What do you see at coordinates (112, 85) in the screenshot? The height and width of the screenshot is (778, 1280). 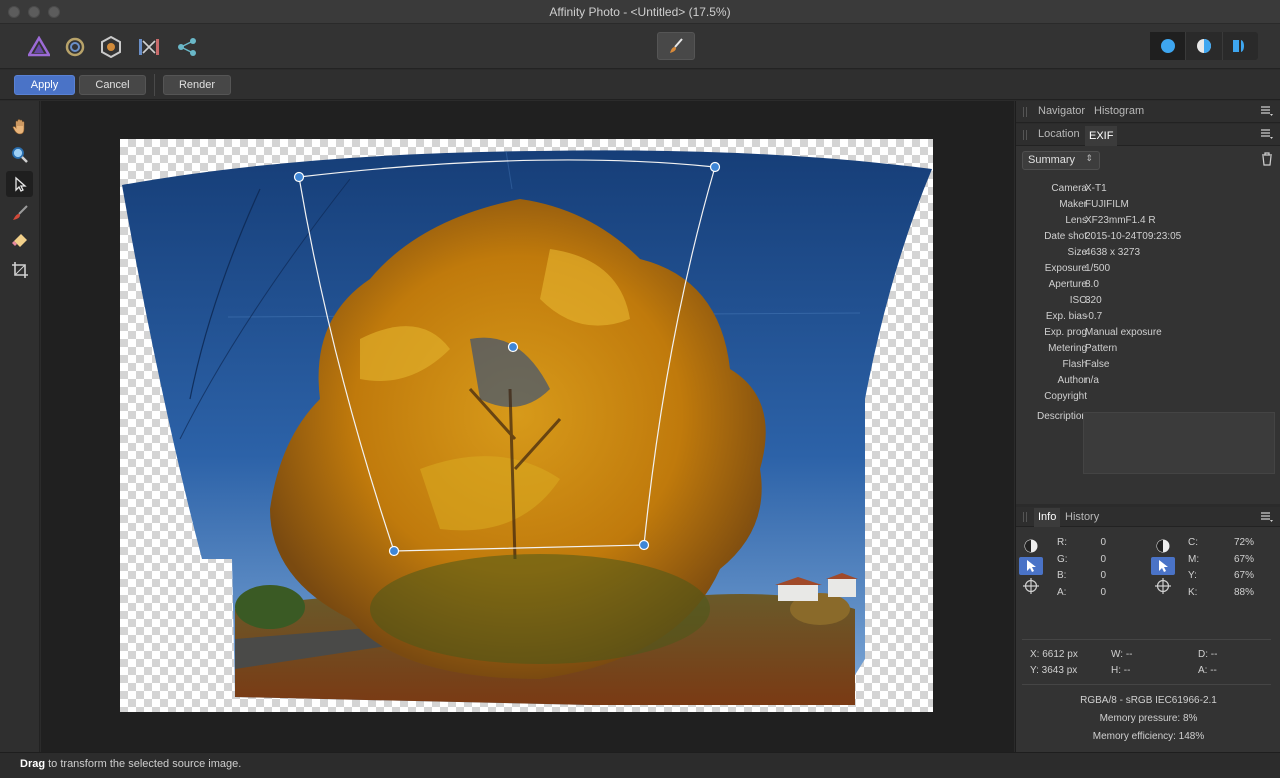 I see `cancel-button: Cancel` at bounding box center [112, 85].